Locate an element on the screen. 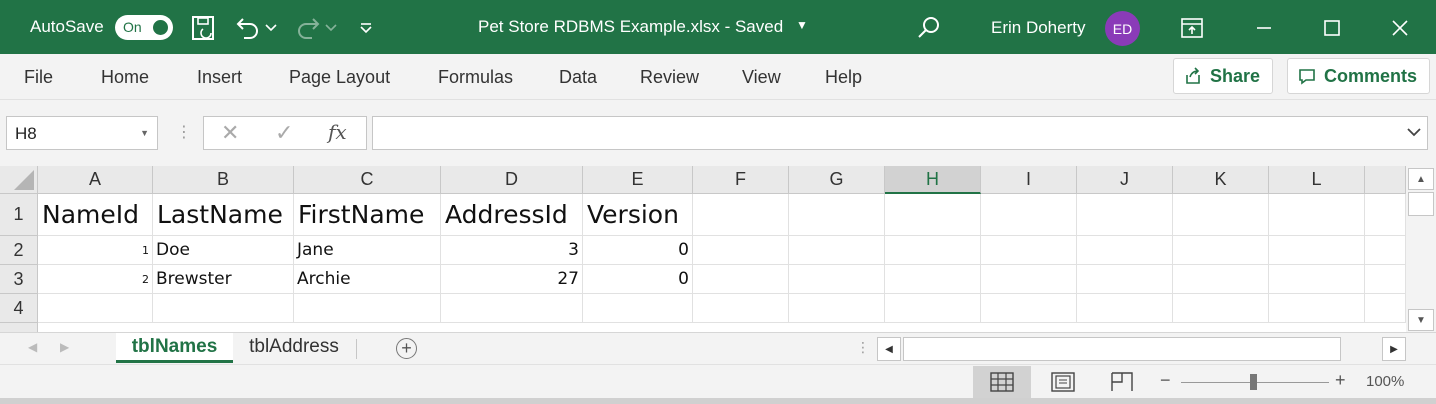 Image resolution: width=1436 pixels, height=404 pixels. redo-icon is located at coordinates (308, 28).